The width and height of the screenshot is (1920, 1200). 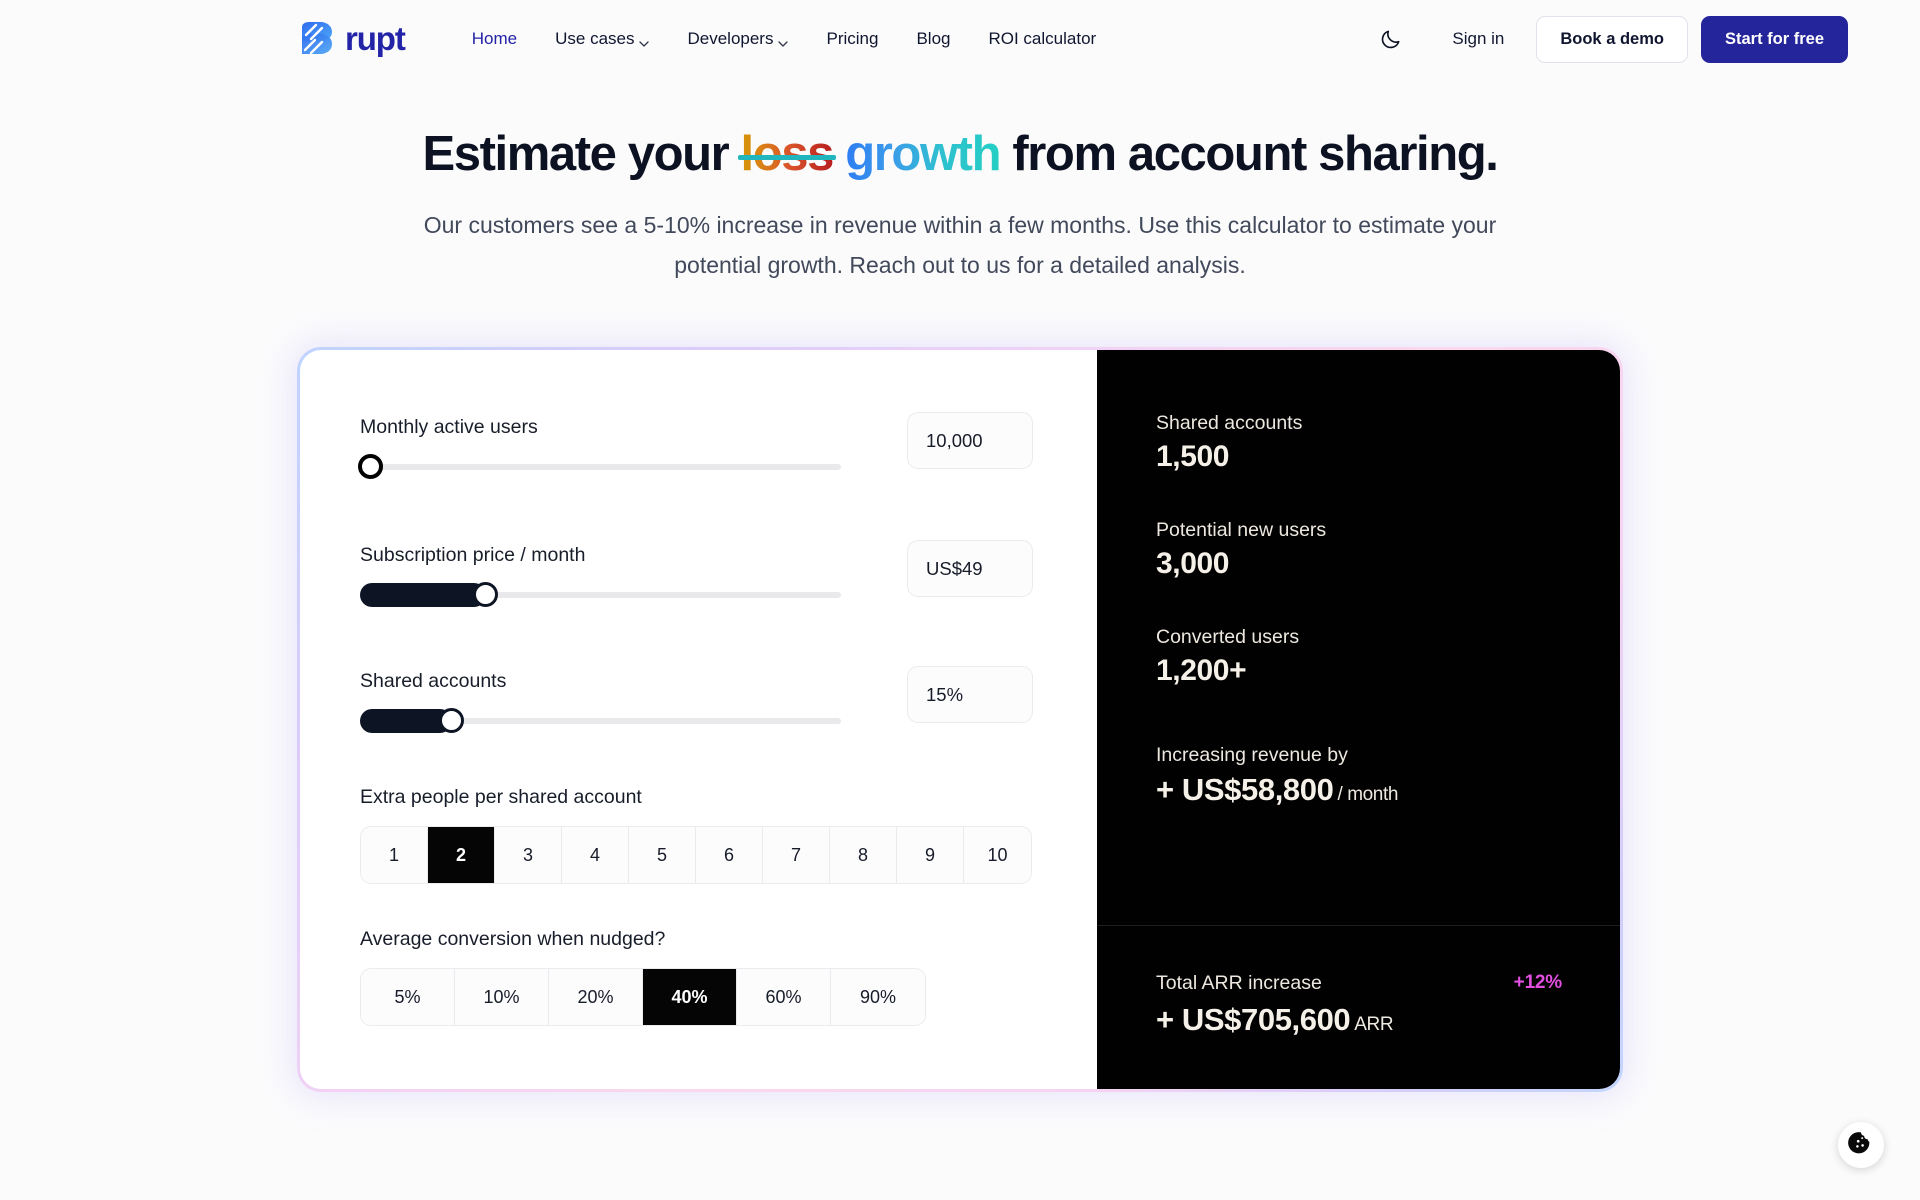 I want to click on nav-item-use-cases-label: Use cases, so click(x=595, y=38).